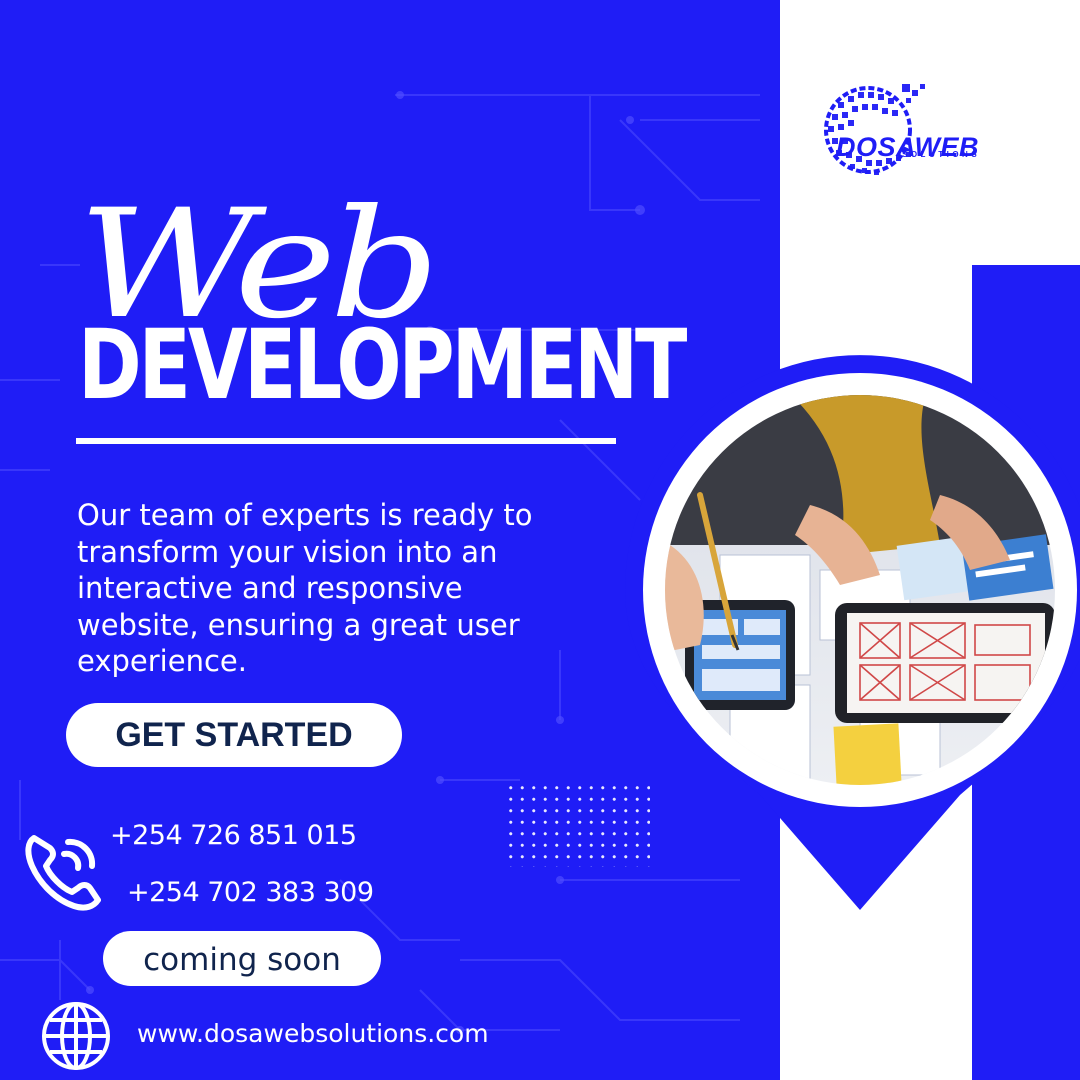  What do you see at coordinates (63, 873) in the screenshot?
I see `phone-icon` at bounding box center [63, 873].